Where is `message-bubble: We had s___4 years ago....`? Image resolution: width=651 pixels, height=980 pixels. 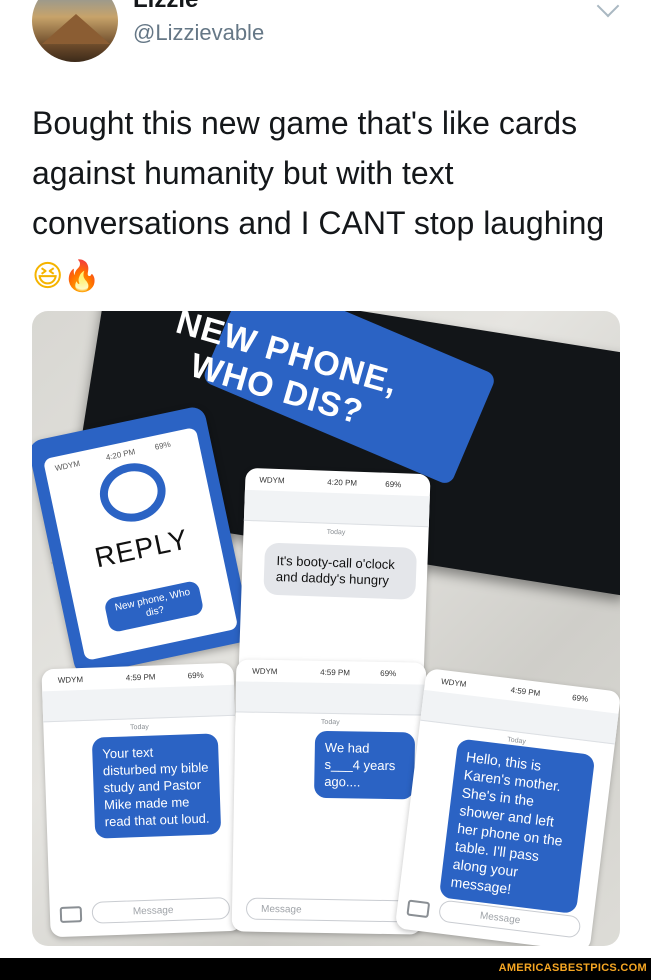
message-bubble: We had s___4 years ago.... is located at coordinates (364, 765).